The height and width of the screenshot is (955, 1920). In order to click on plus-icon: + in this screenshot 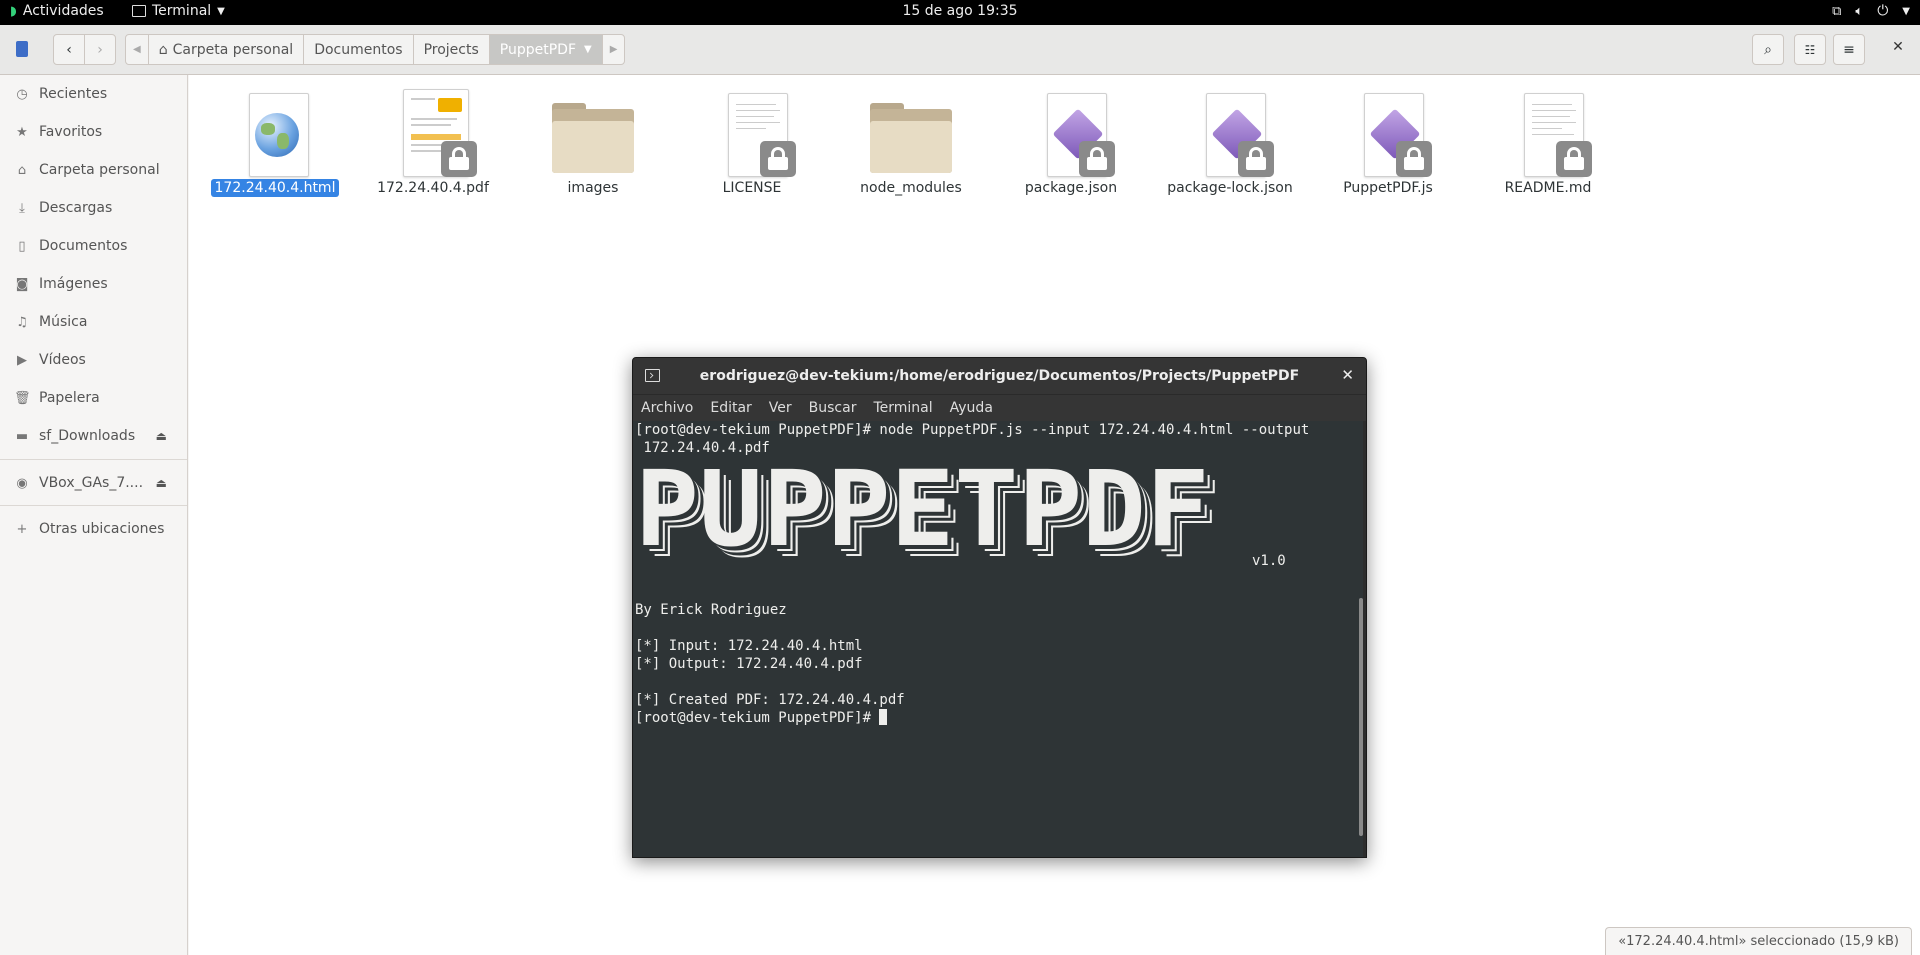, I will do `click(22, 529)`.